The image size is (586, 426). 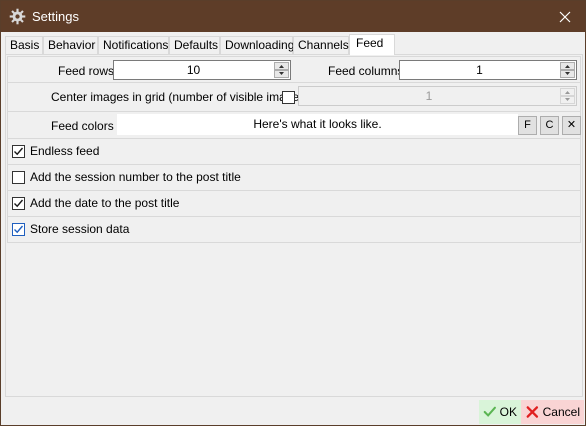 What do you see at coordinates (288, 97) in the screenshot?
I see `center-images-checkbox` at bounding box center [288, 97].